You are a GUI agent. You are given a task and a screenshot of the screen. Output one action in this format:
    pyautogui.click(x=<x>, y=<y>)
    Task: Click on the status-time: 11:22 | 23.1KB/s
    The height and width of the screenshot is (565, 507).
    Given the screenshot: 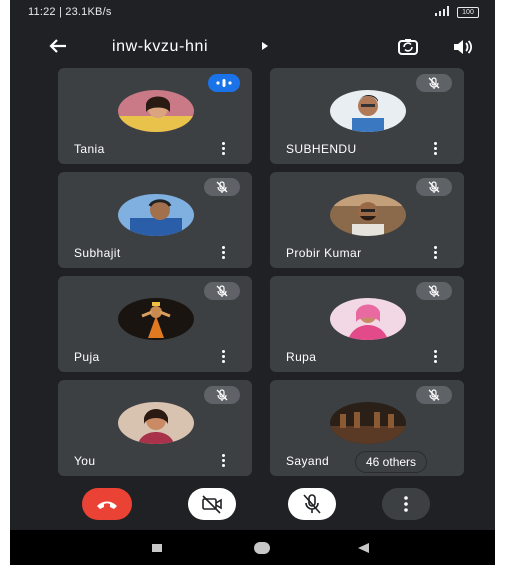 What is the action you would take?
    pyautogui.click(x=70, y=12)
    